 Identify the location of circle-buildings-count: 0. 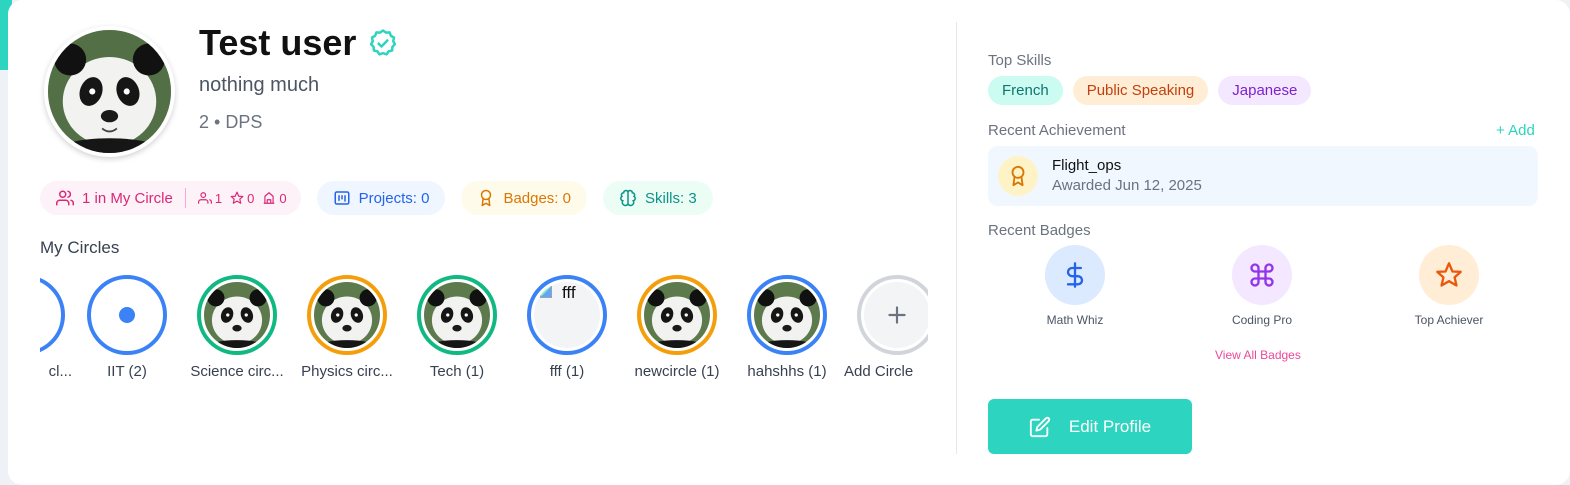
(283, 198).